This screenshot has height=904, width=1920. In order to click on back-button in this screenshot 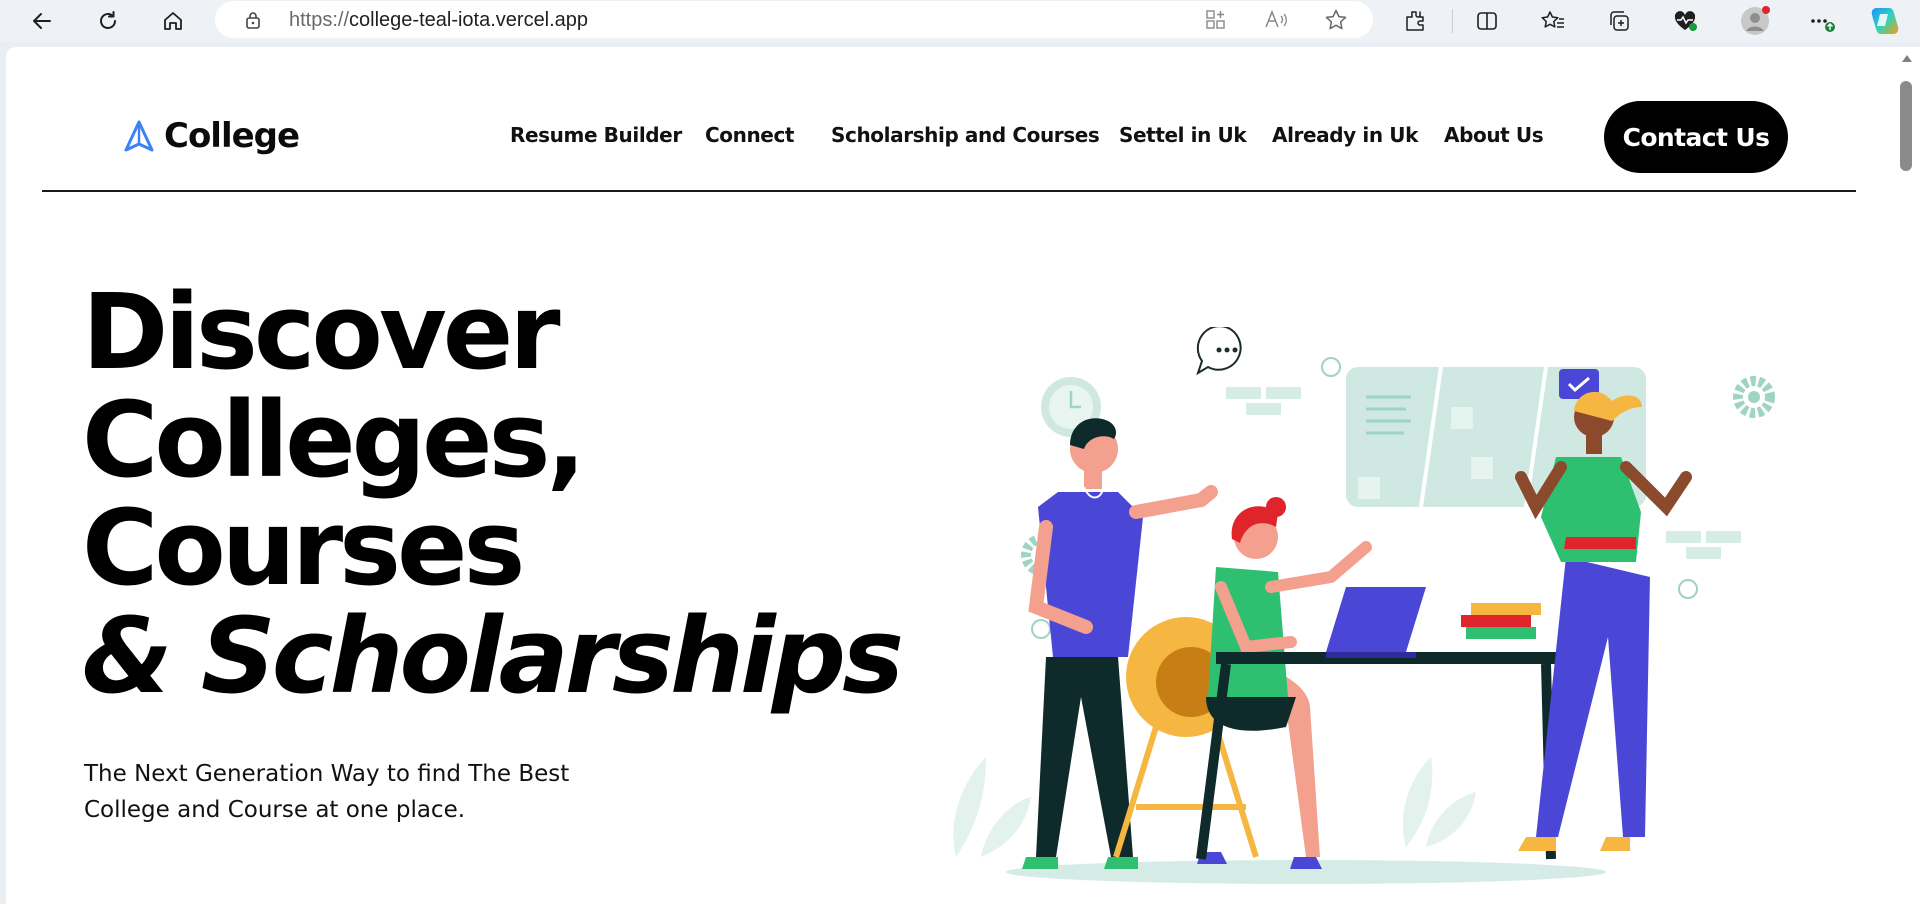, I will do `click(42, 21)`.